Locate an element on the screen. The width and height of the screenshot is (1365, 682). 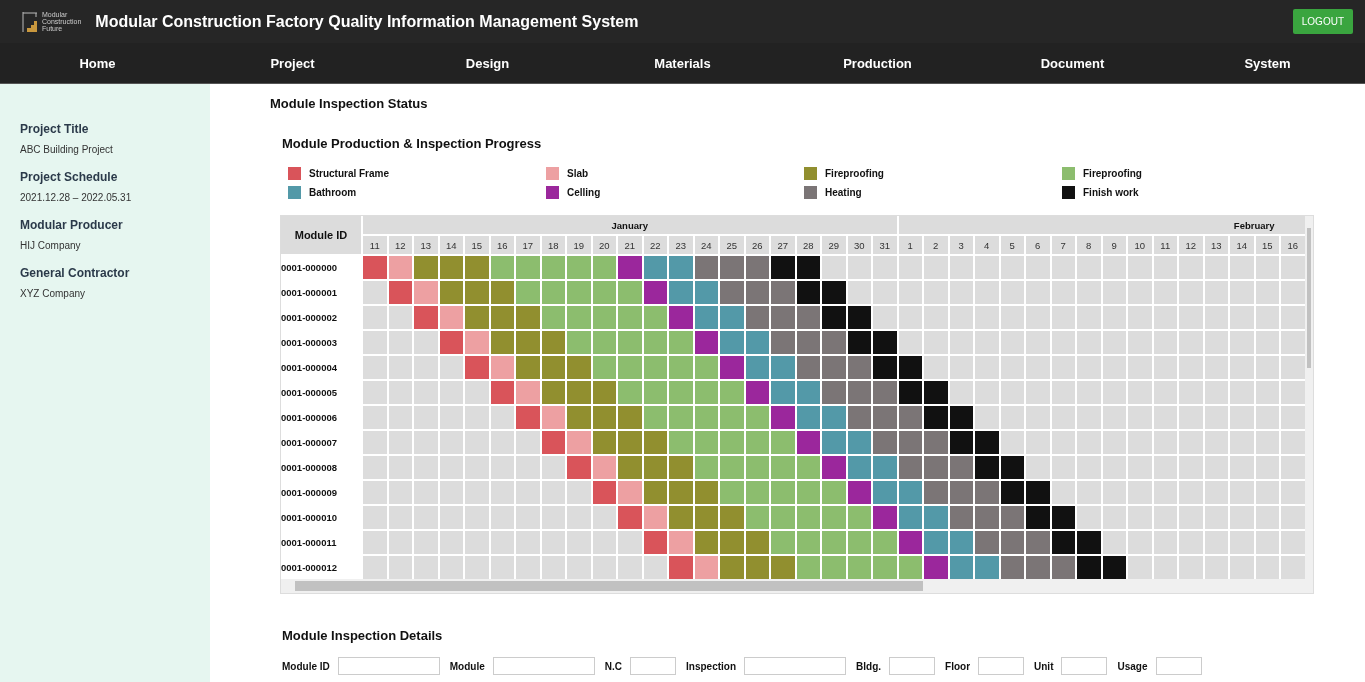
sidebar-label: Modular Producer is located at coordinates (72, 225).